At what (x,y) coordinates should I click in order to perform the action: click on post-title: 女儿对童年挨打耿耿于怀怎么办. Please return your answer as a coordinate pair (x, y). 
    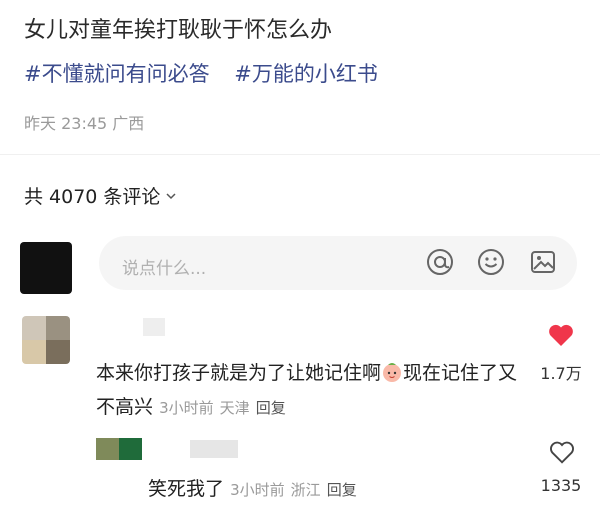
    Looking at the image, I should click on (178, 30).